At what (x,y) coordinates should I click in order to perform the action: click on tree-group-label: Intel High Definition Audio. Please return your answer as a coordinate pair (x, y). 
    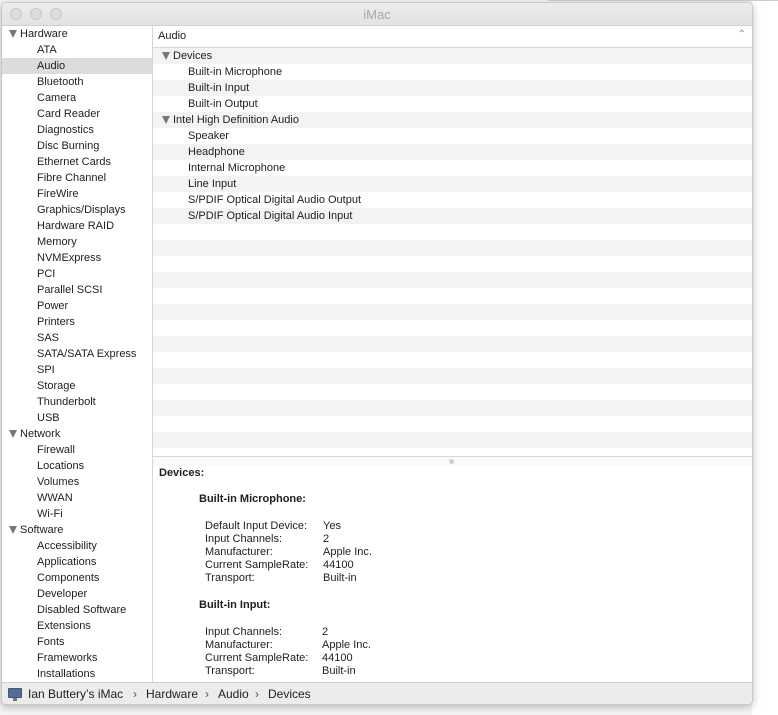
    Looking at the image, I should click on (236, 120).